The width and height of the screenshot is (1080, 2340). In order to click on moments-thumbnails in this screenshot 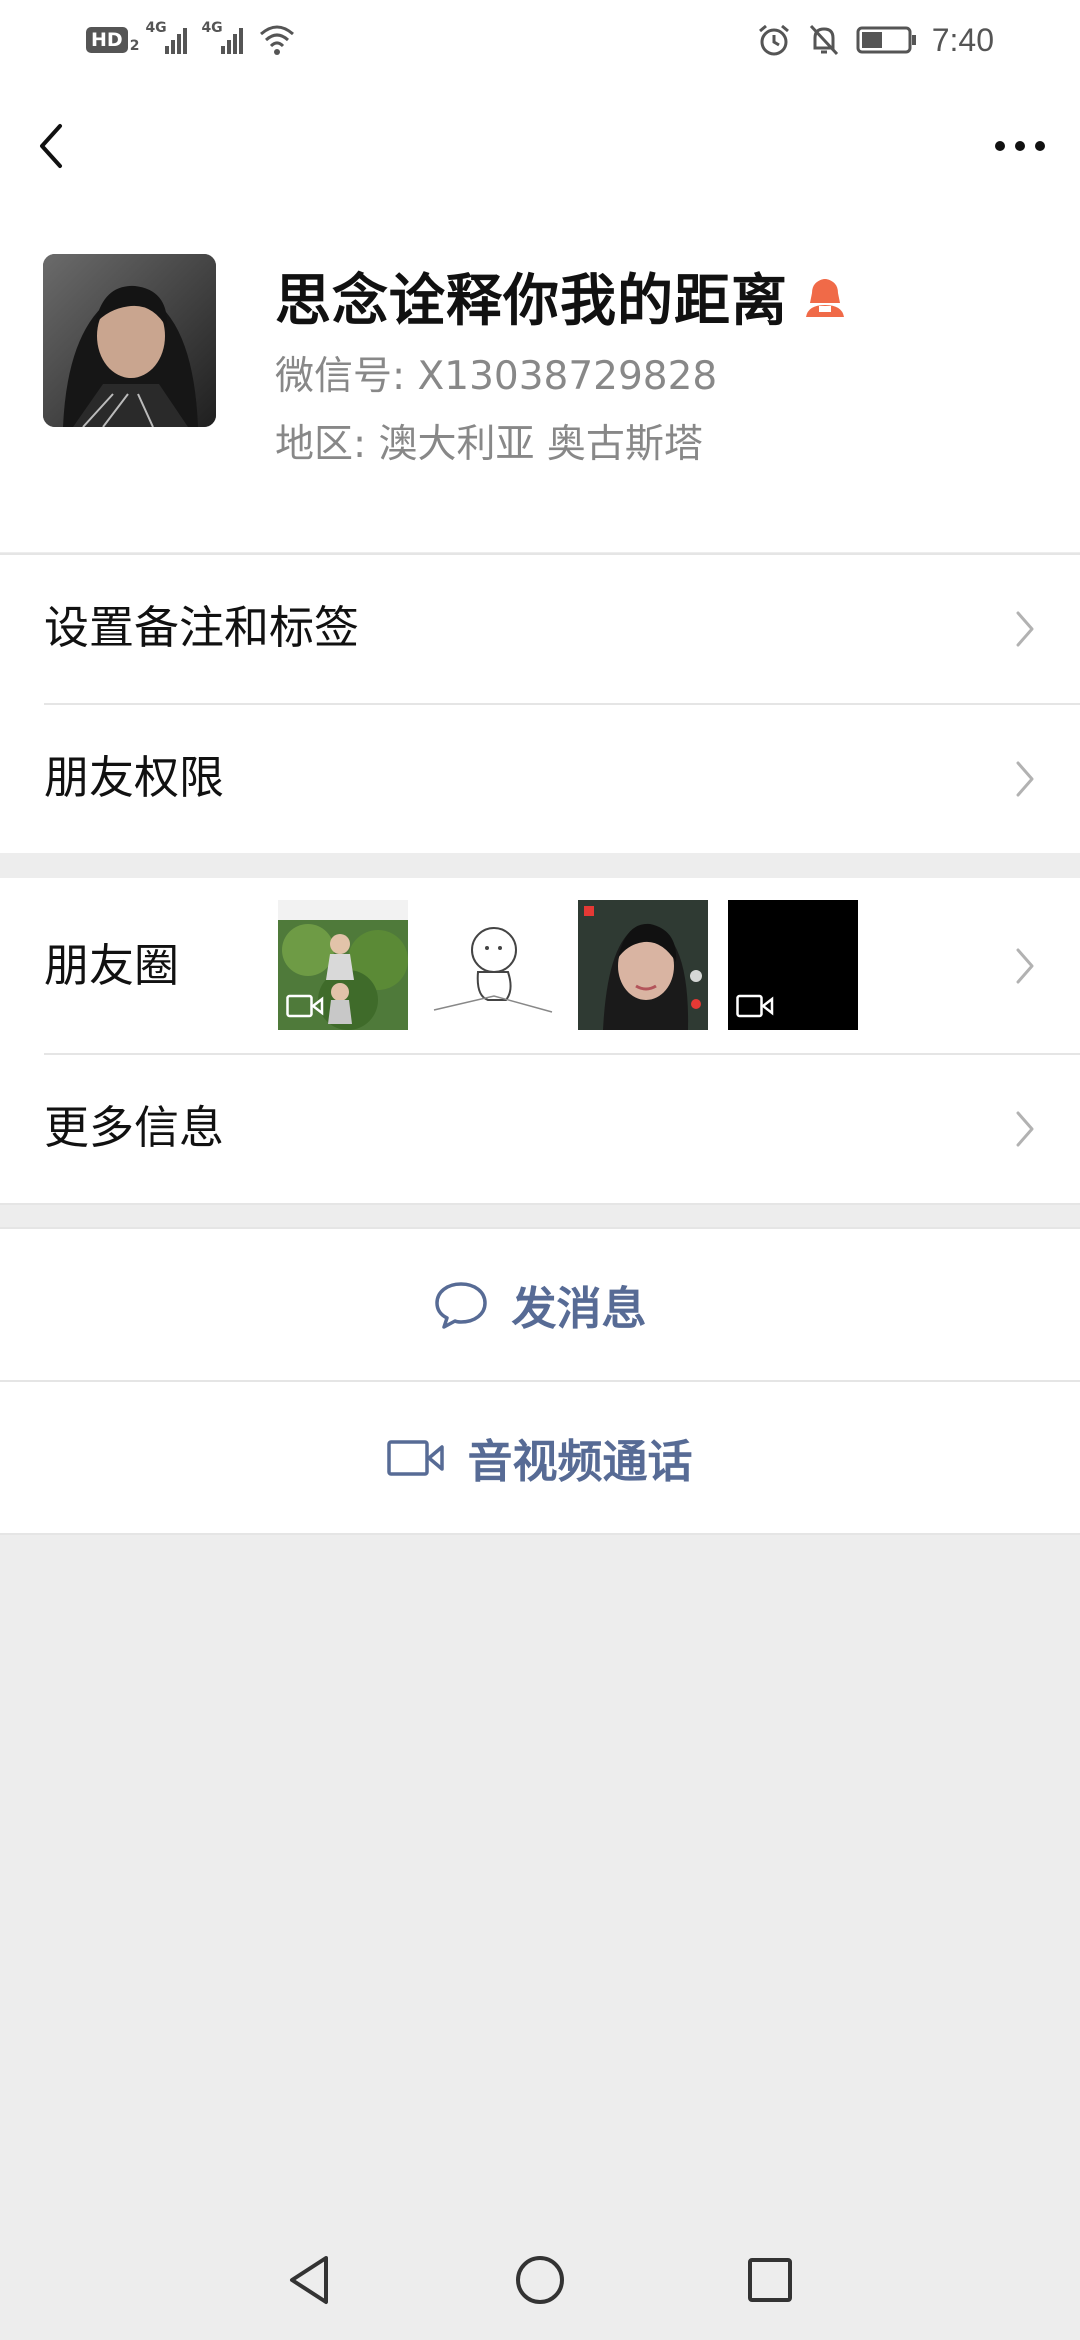, I will do `click(568, 965)`.